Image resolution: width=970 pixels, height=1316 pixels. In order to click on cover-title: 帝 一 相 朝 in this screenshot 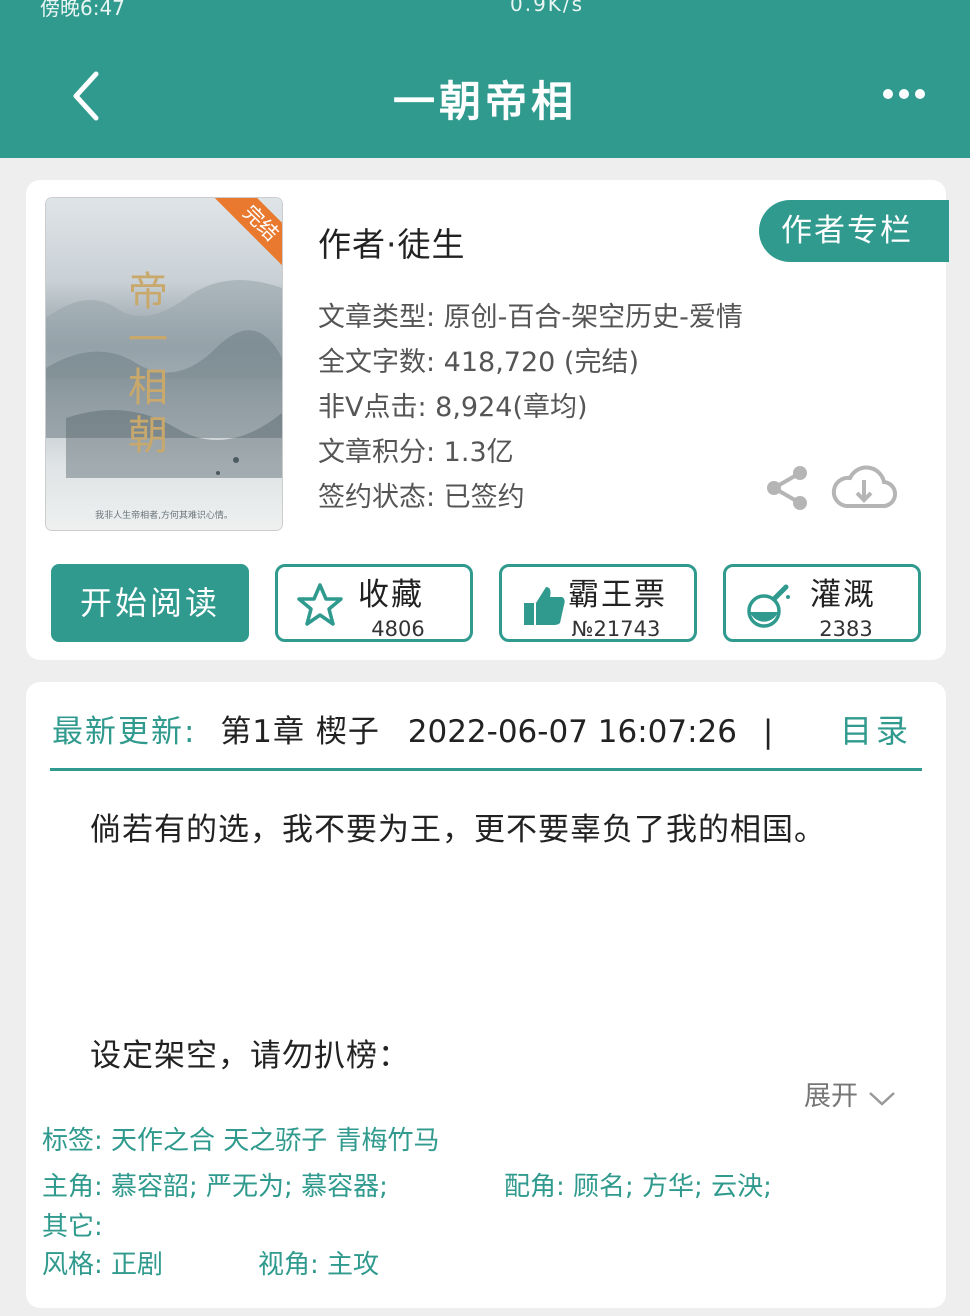, I will do `click(176, 364)`.